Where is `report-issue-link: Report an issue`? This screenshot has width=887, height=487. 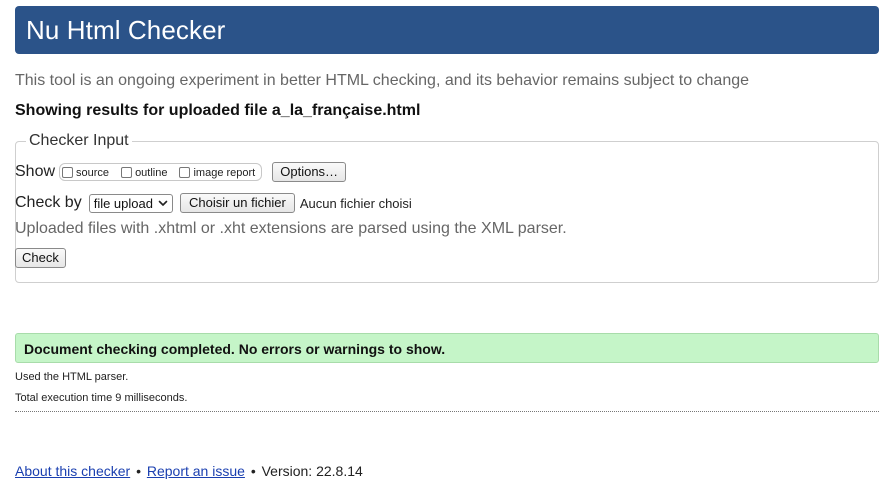 report-issue-link: Report an issue is located at coordinates (196, 471).